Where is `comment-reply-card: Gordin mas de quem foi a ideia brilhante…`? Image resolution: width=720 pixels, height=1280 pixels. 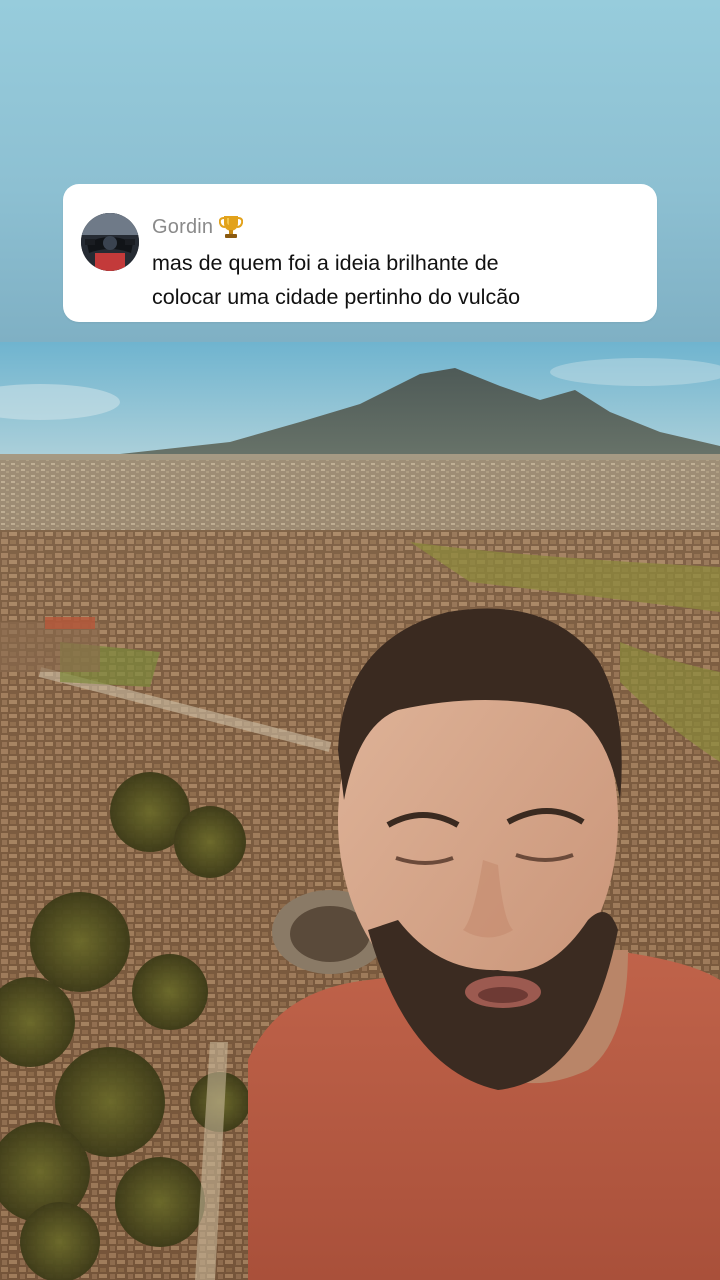 comment-reply-card: Gordin mas de quem foi a ideia brilhante… is located at coordinates (360, 253).